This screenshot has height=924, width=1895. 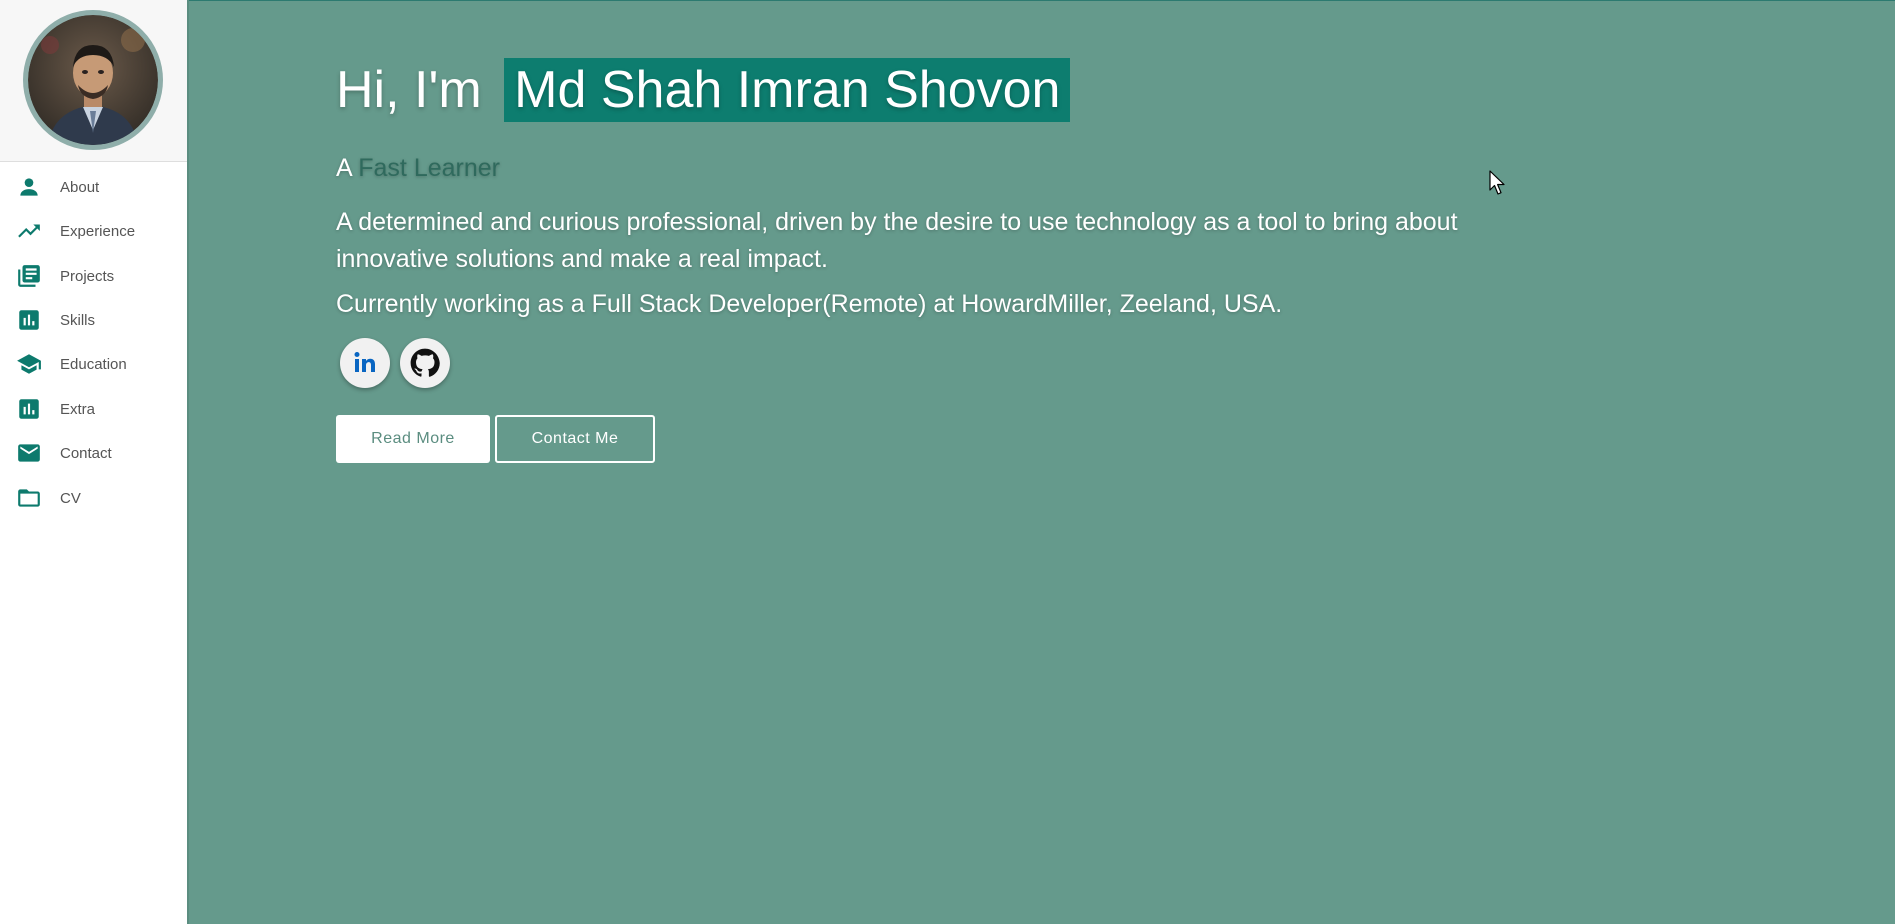 I want to click on linkedin-button, so click(x=365, y=363).